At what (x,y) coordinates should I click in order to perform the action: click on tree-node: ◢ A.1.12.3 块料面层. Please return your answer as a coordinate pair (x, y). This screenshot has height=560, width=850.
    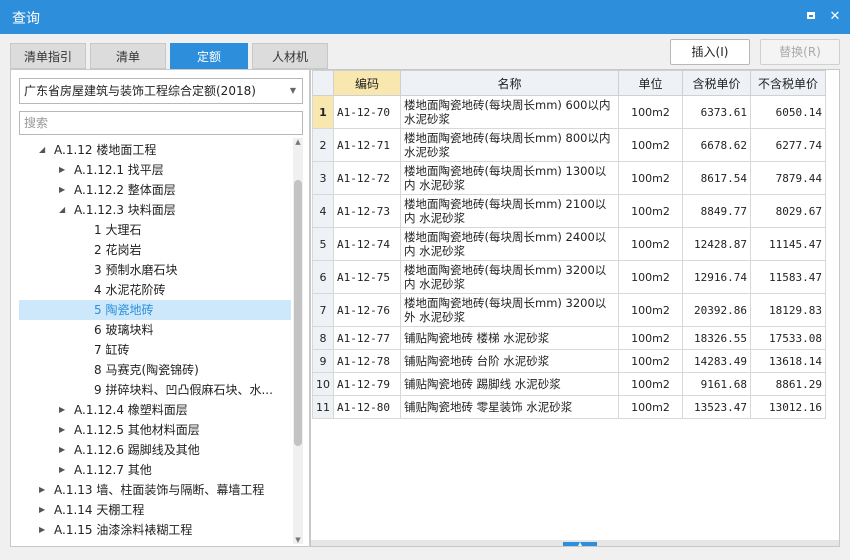
    Looking at the image, I should click on (155, 210).